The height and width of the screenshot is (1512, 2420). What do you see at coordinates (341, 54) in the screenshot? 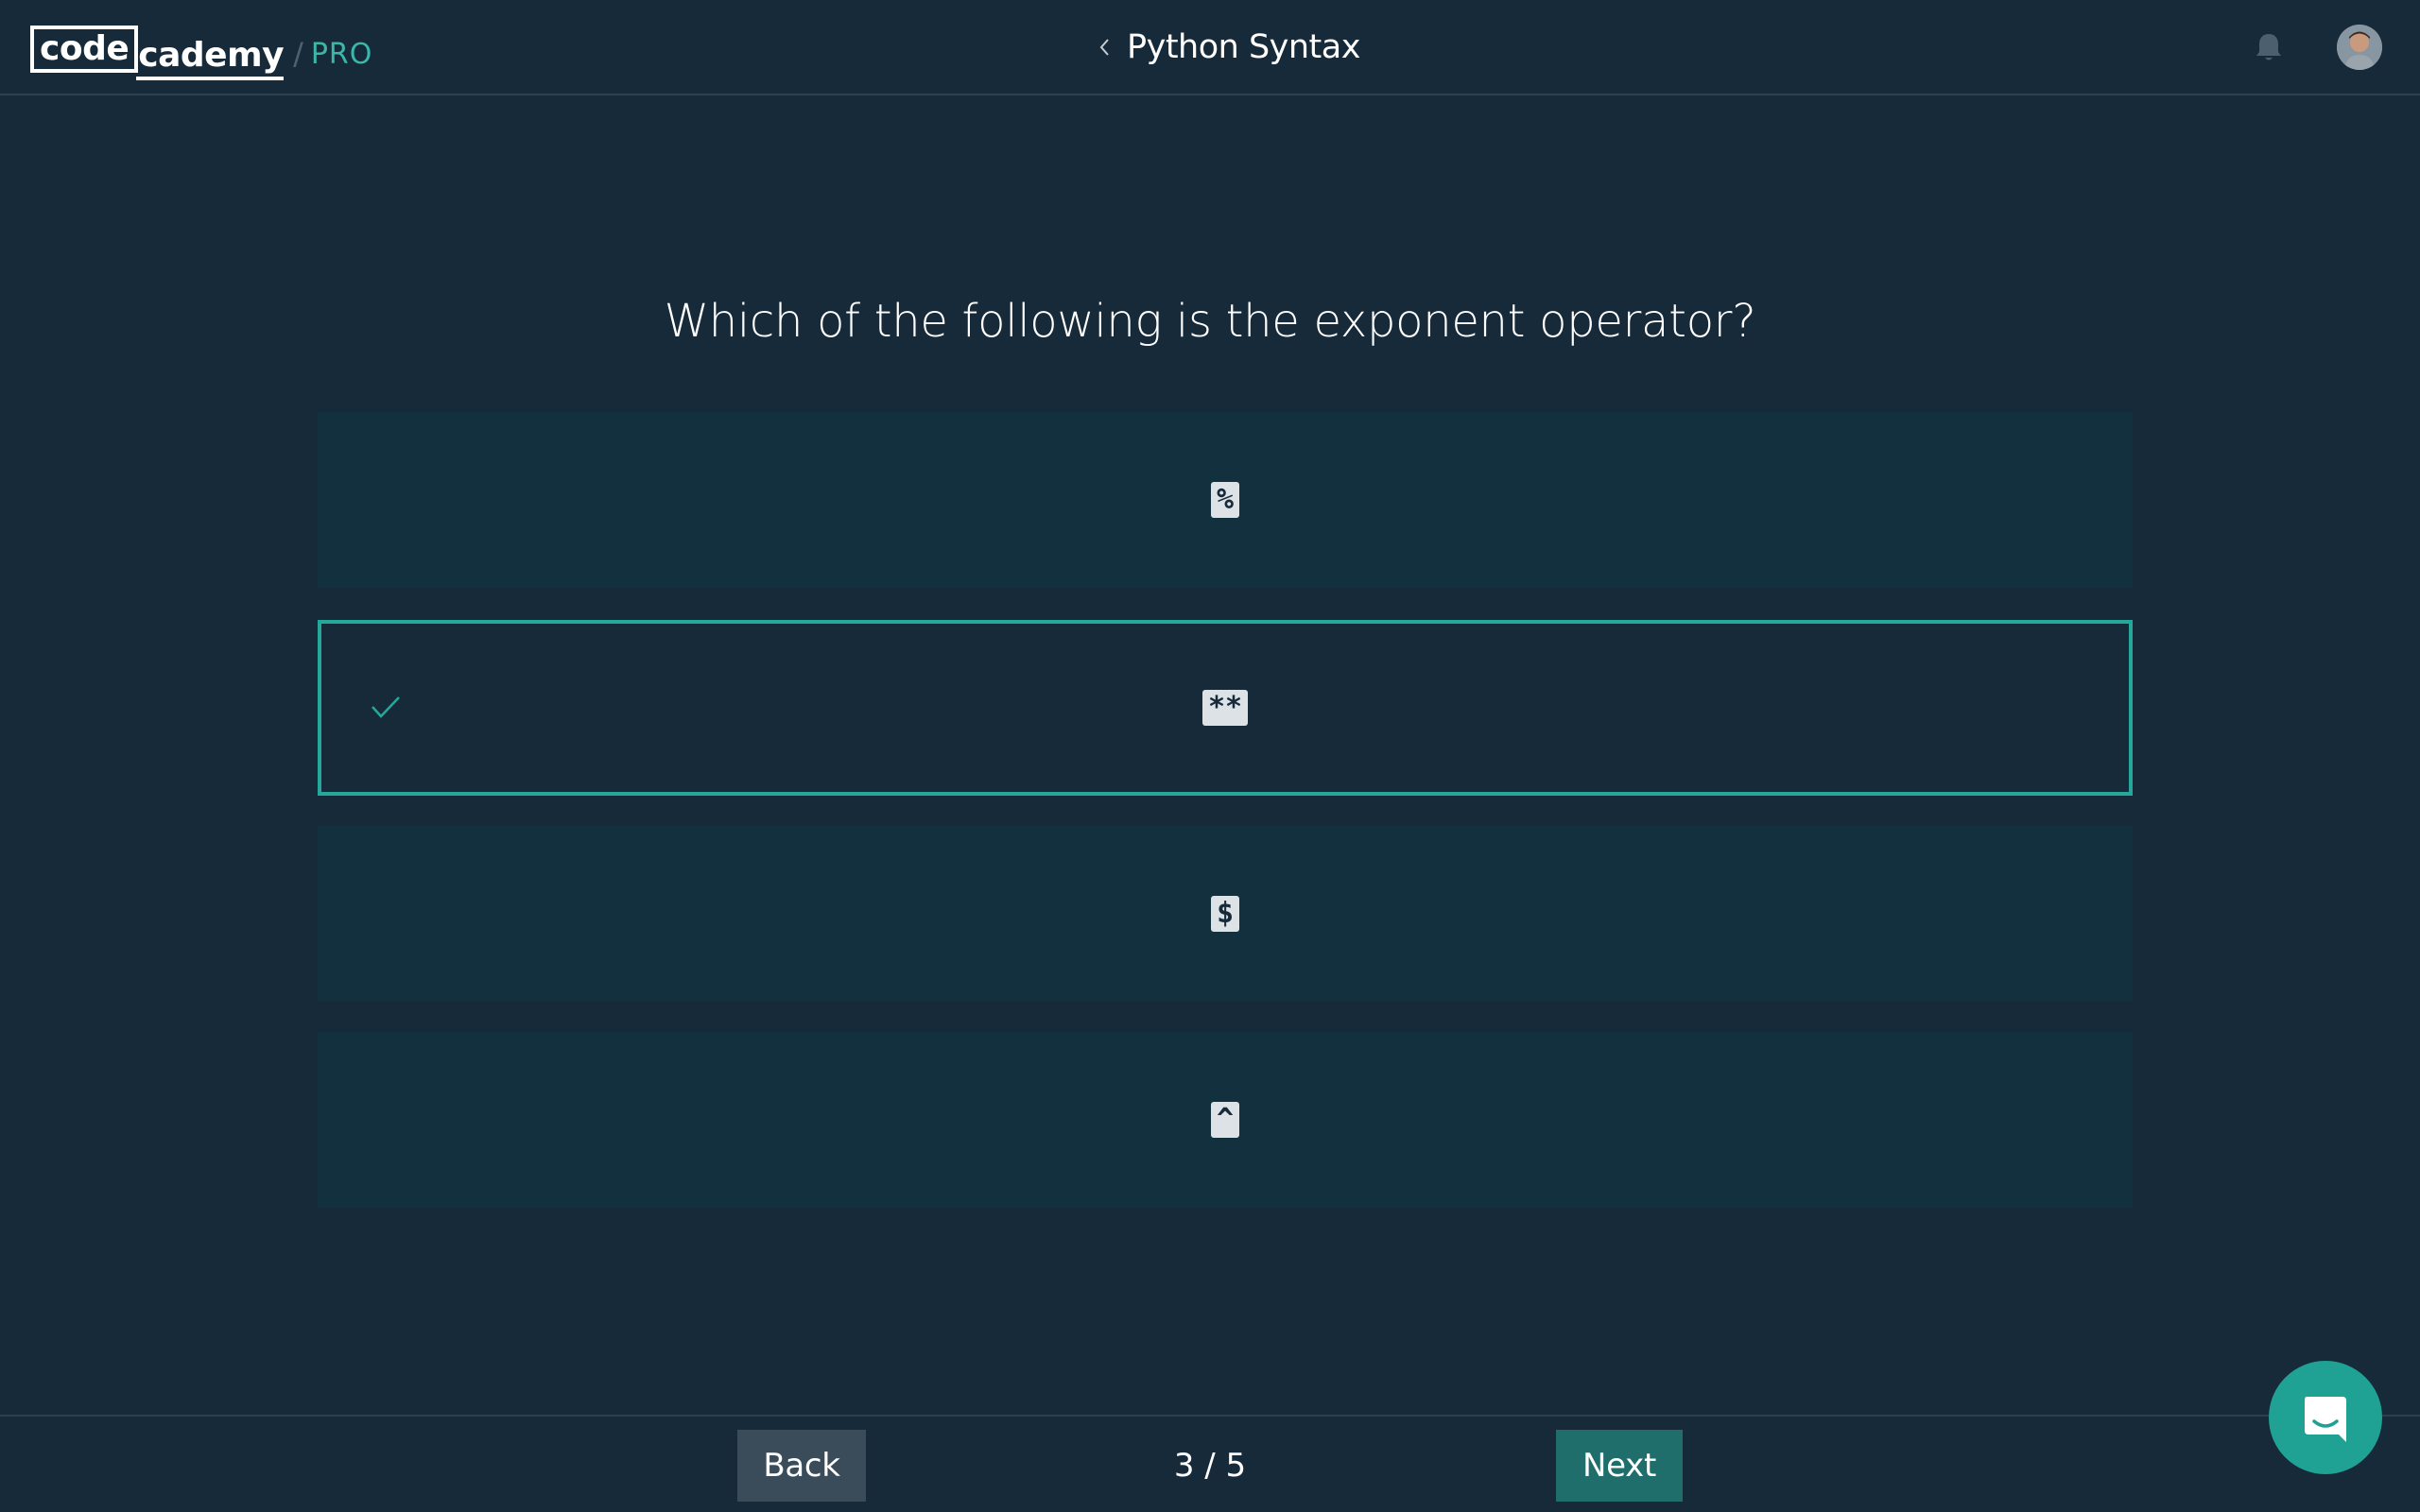
I see `logo-pro-text: PRO` at bounding box center [341, 54].